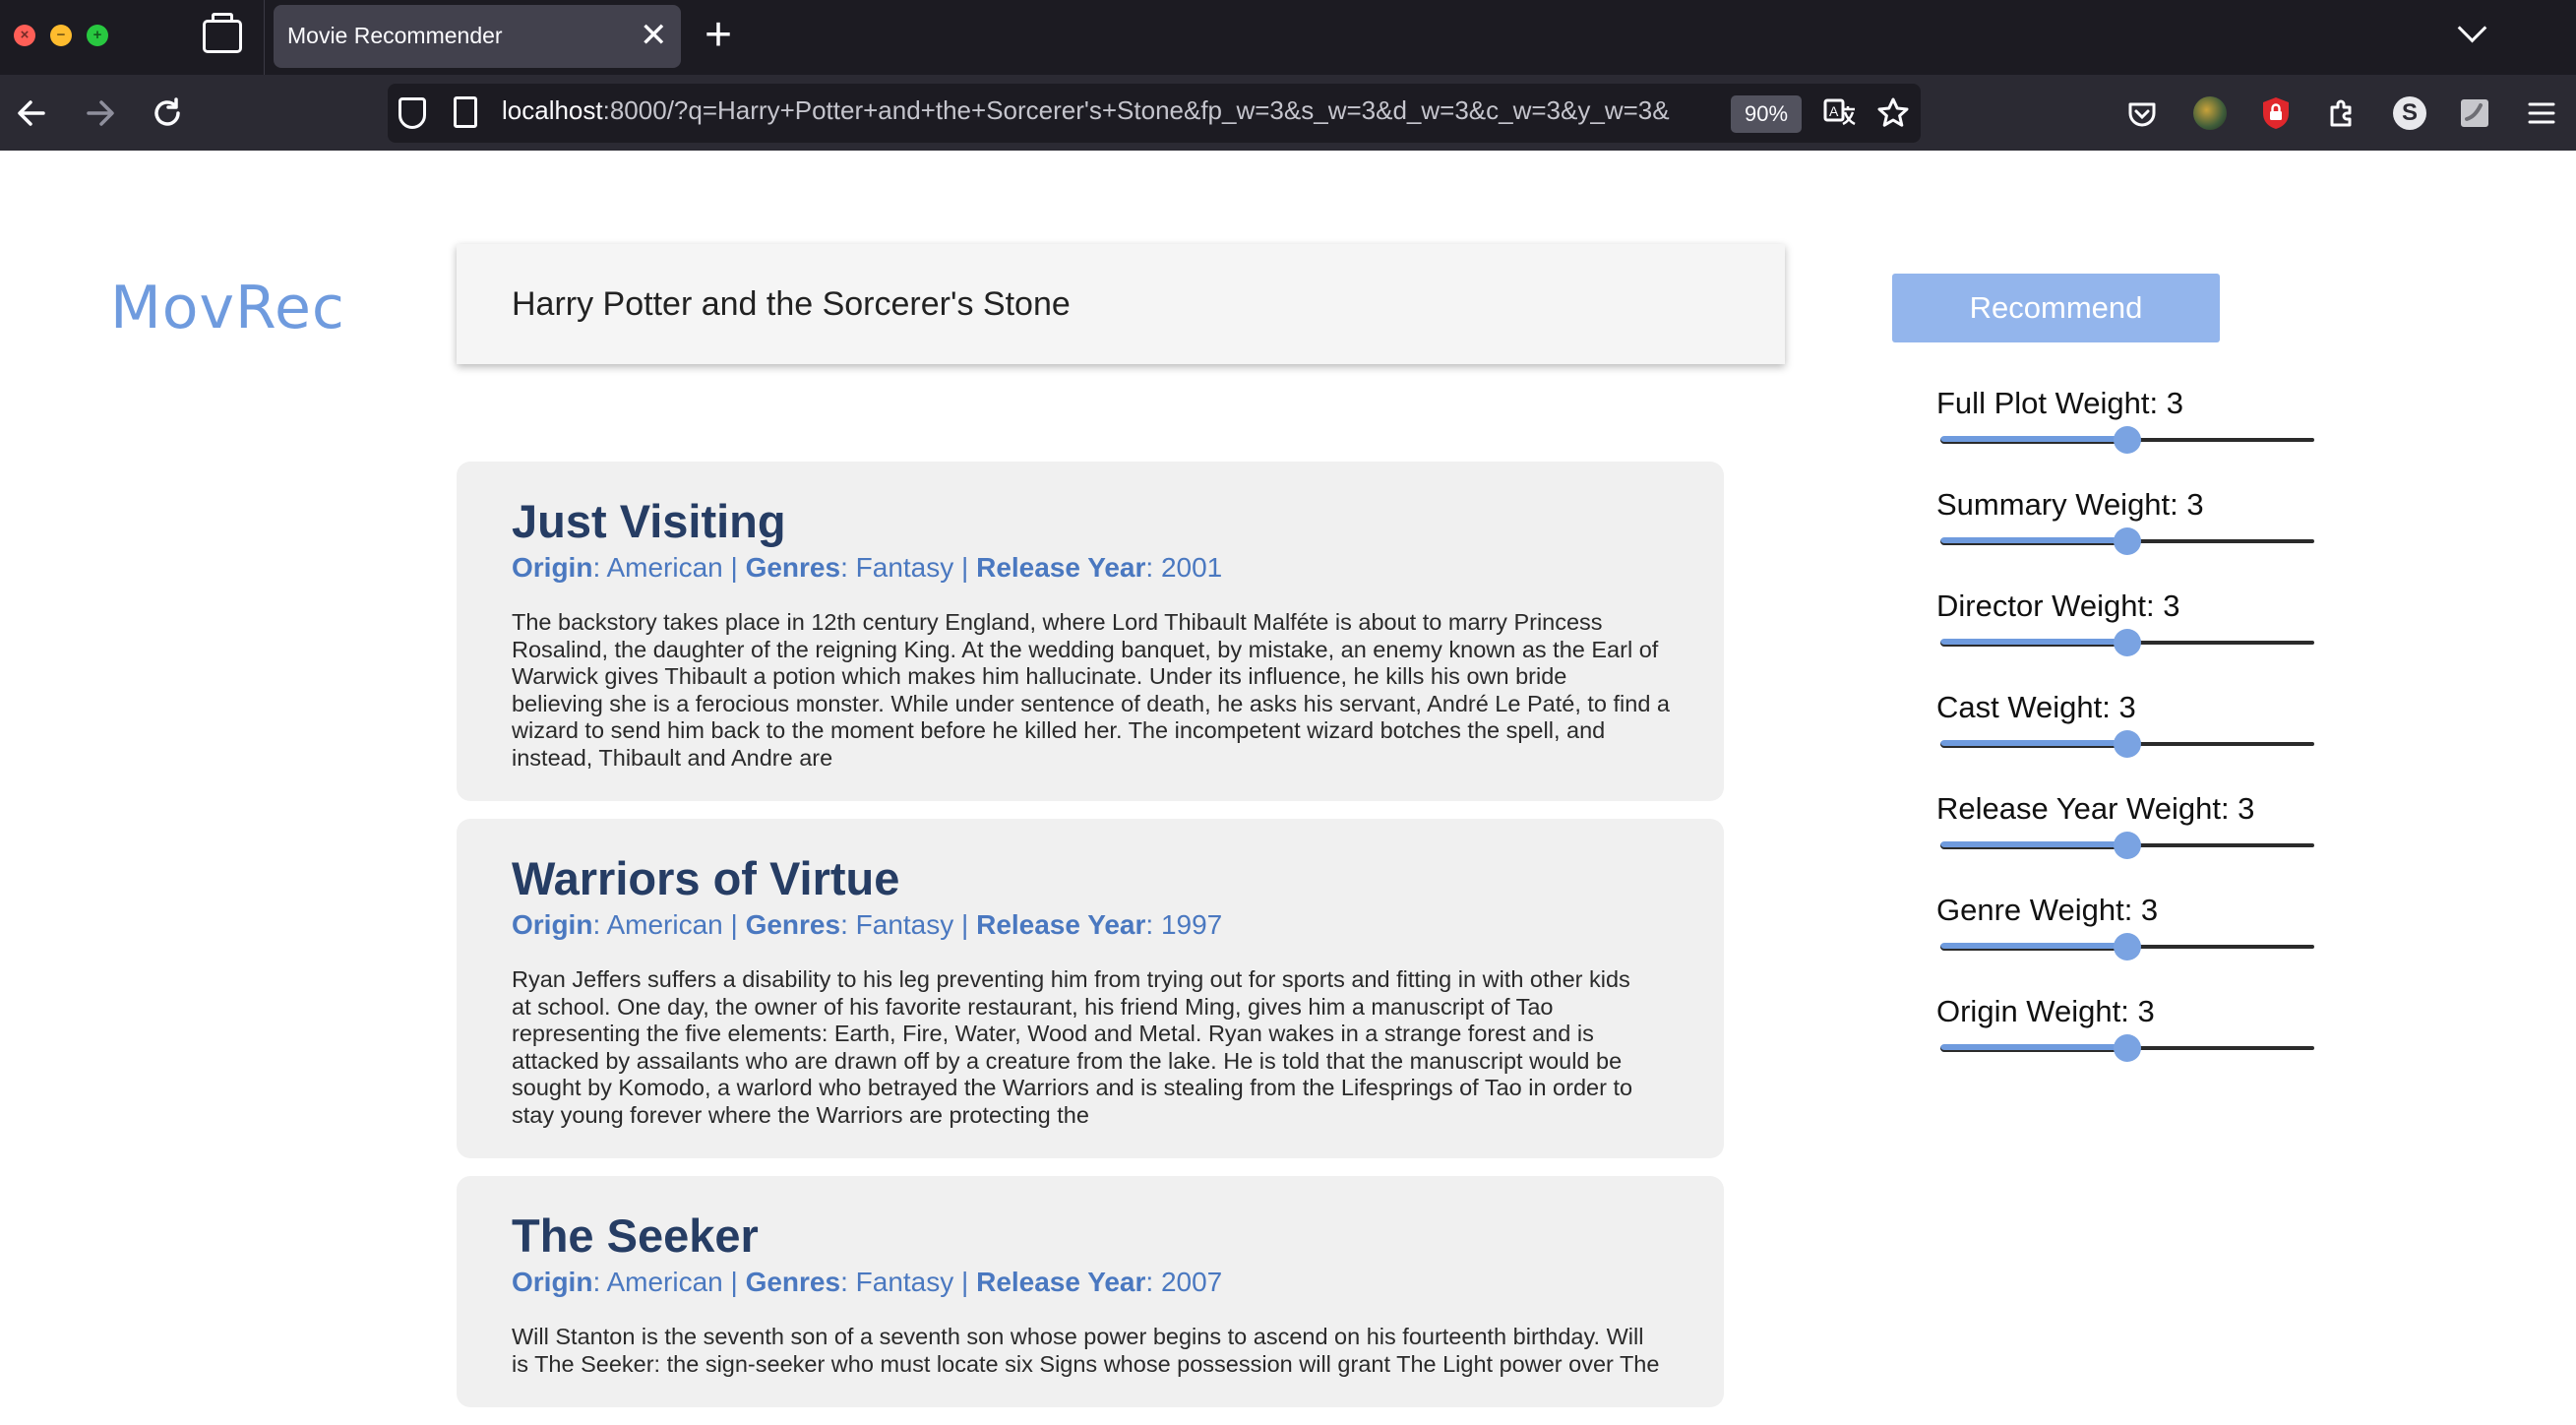 The image size is (2576, 1425). I want to click on cast-weight-slider, so click(2127, 744).